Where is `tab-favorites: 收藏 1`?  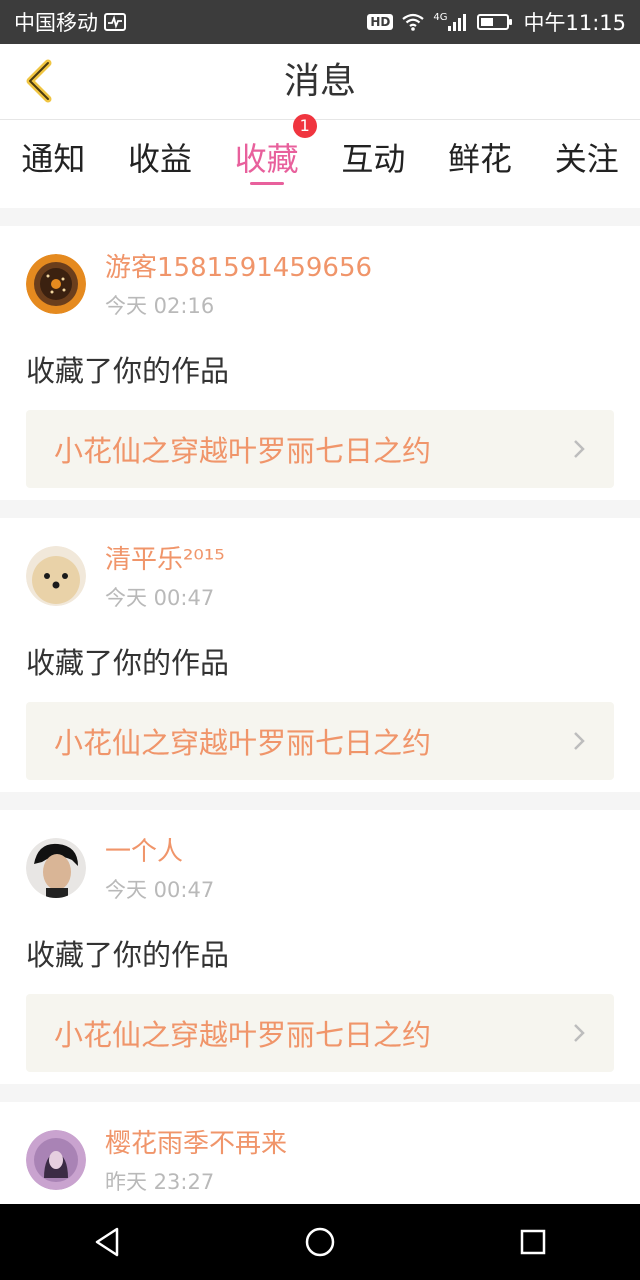
tab-favorites: 收藏 1 is located at coordinates (266, 161).